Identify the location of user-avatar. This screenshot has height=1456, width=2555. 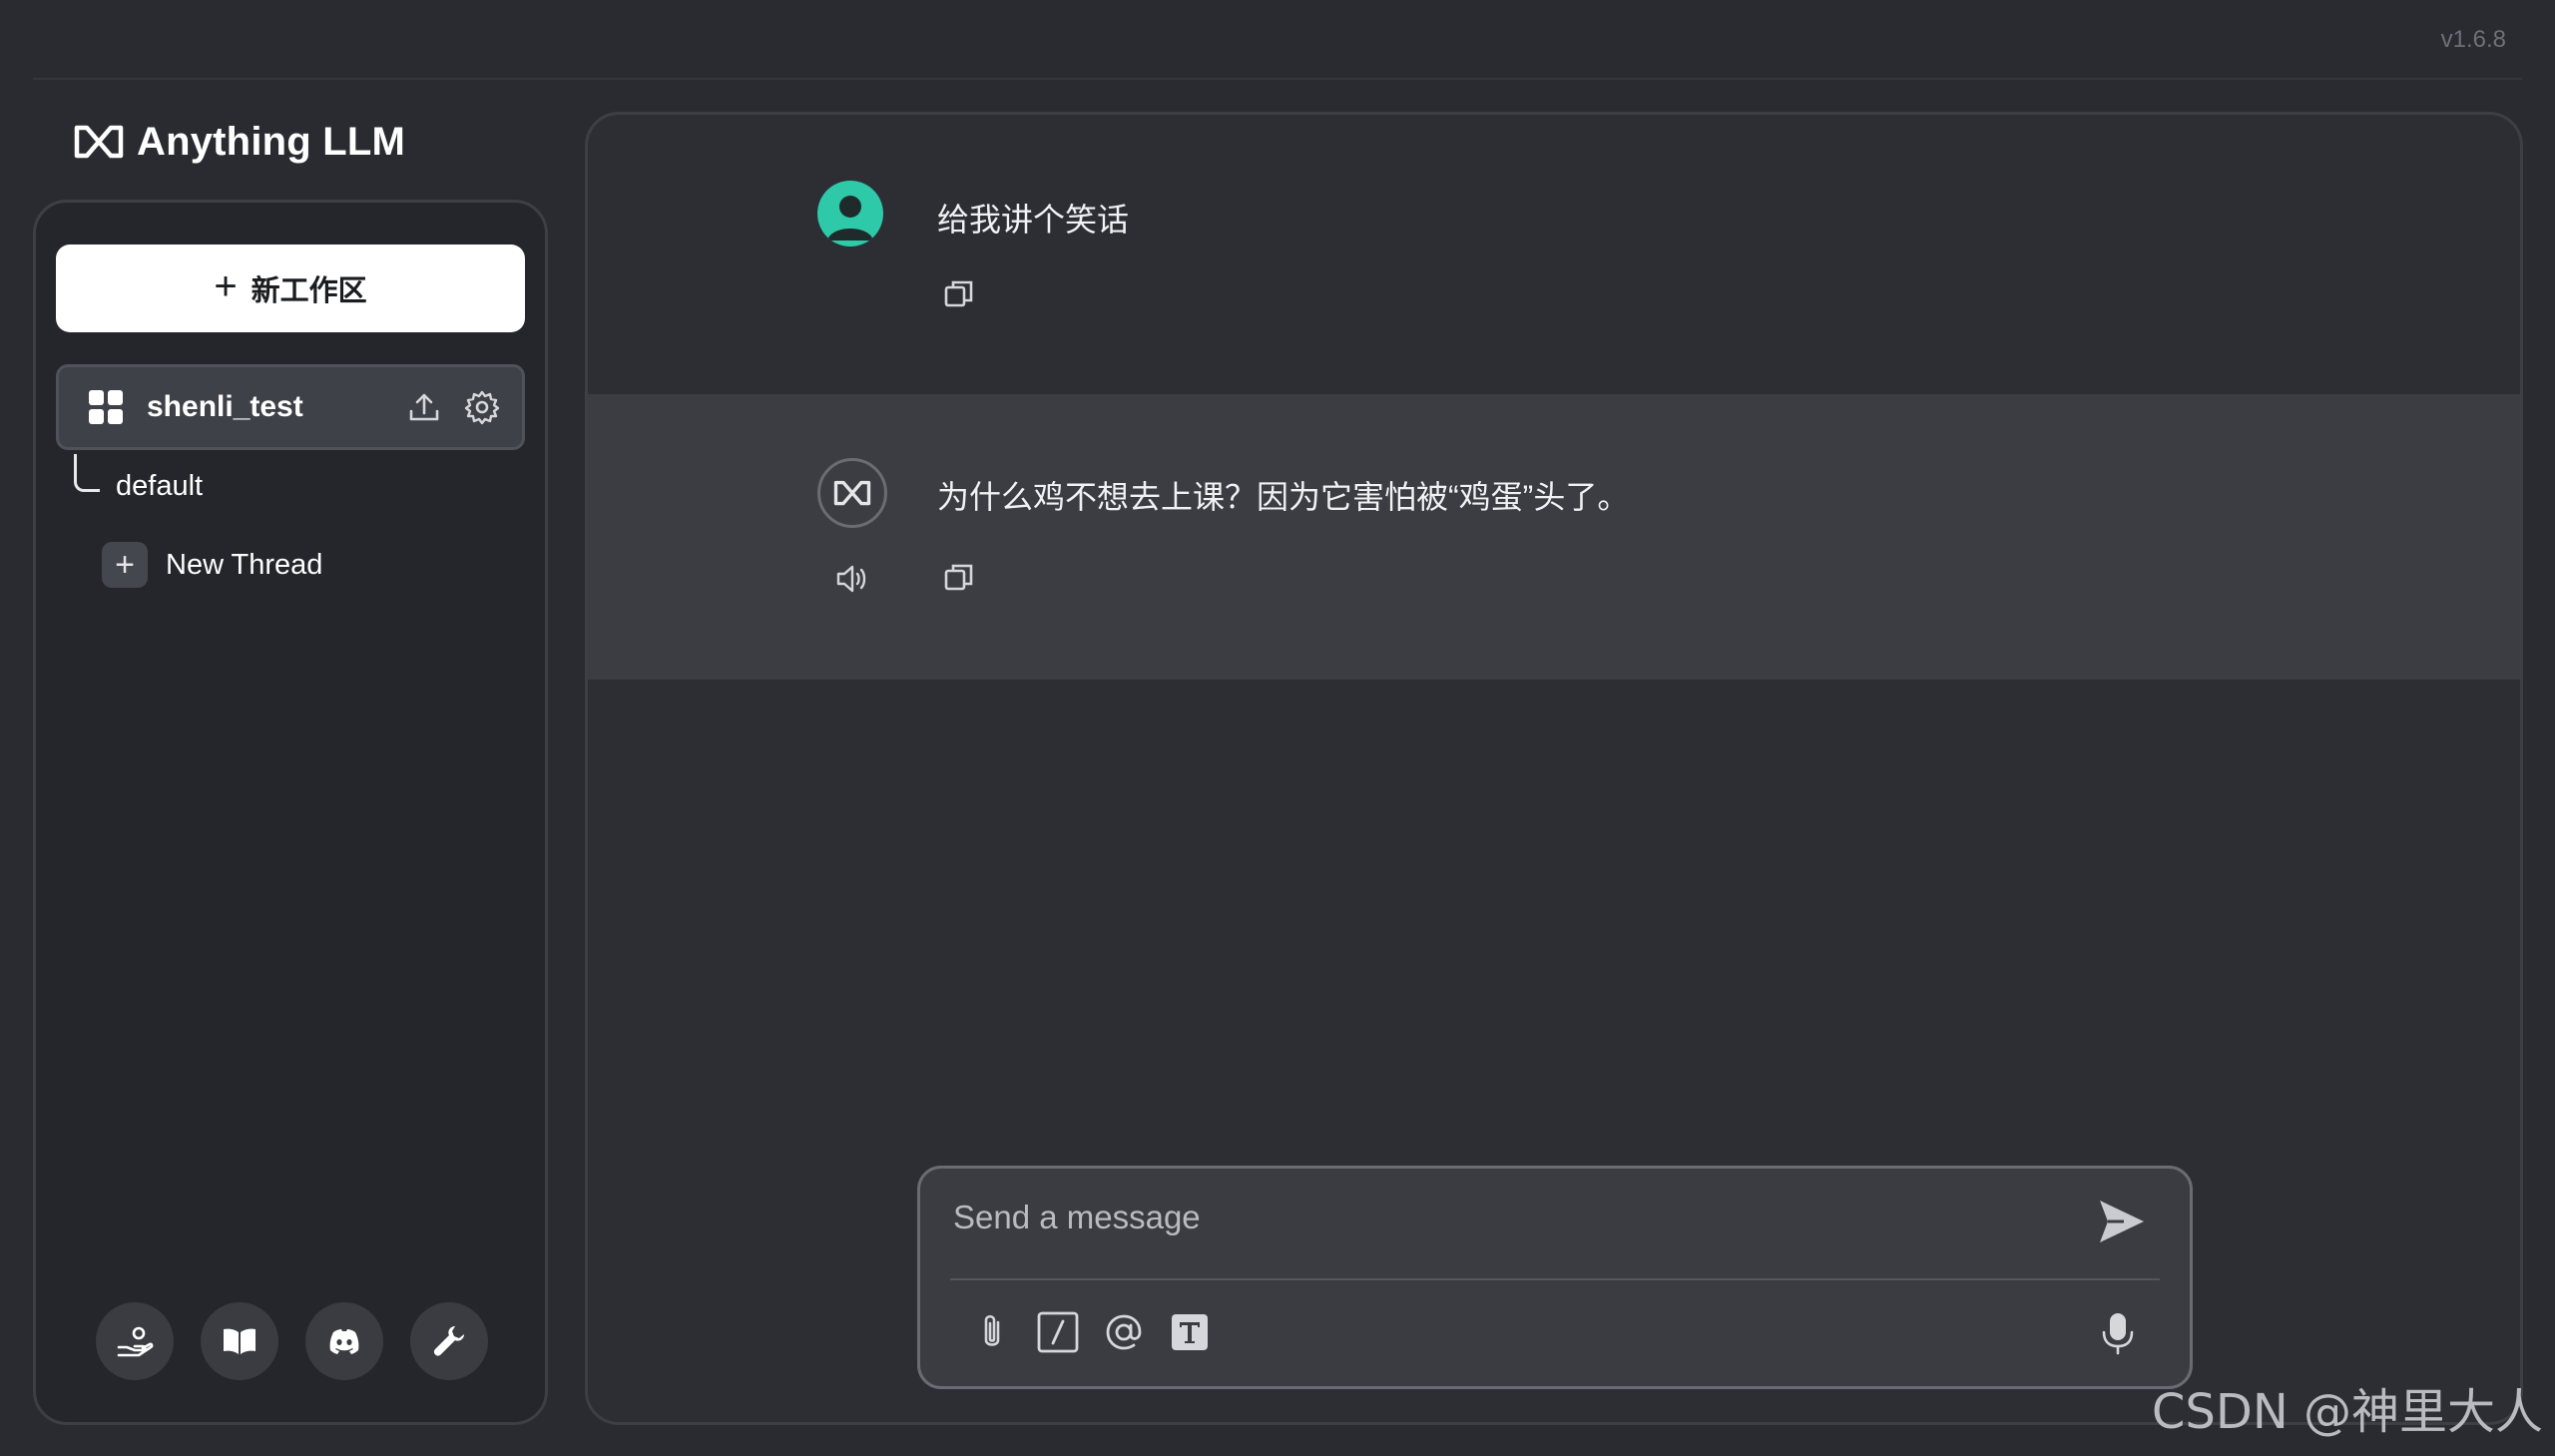
(850, 213).